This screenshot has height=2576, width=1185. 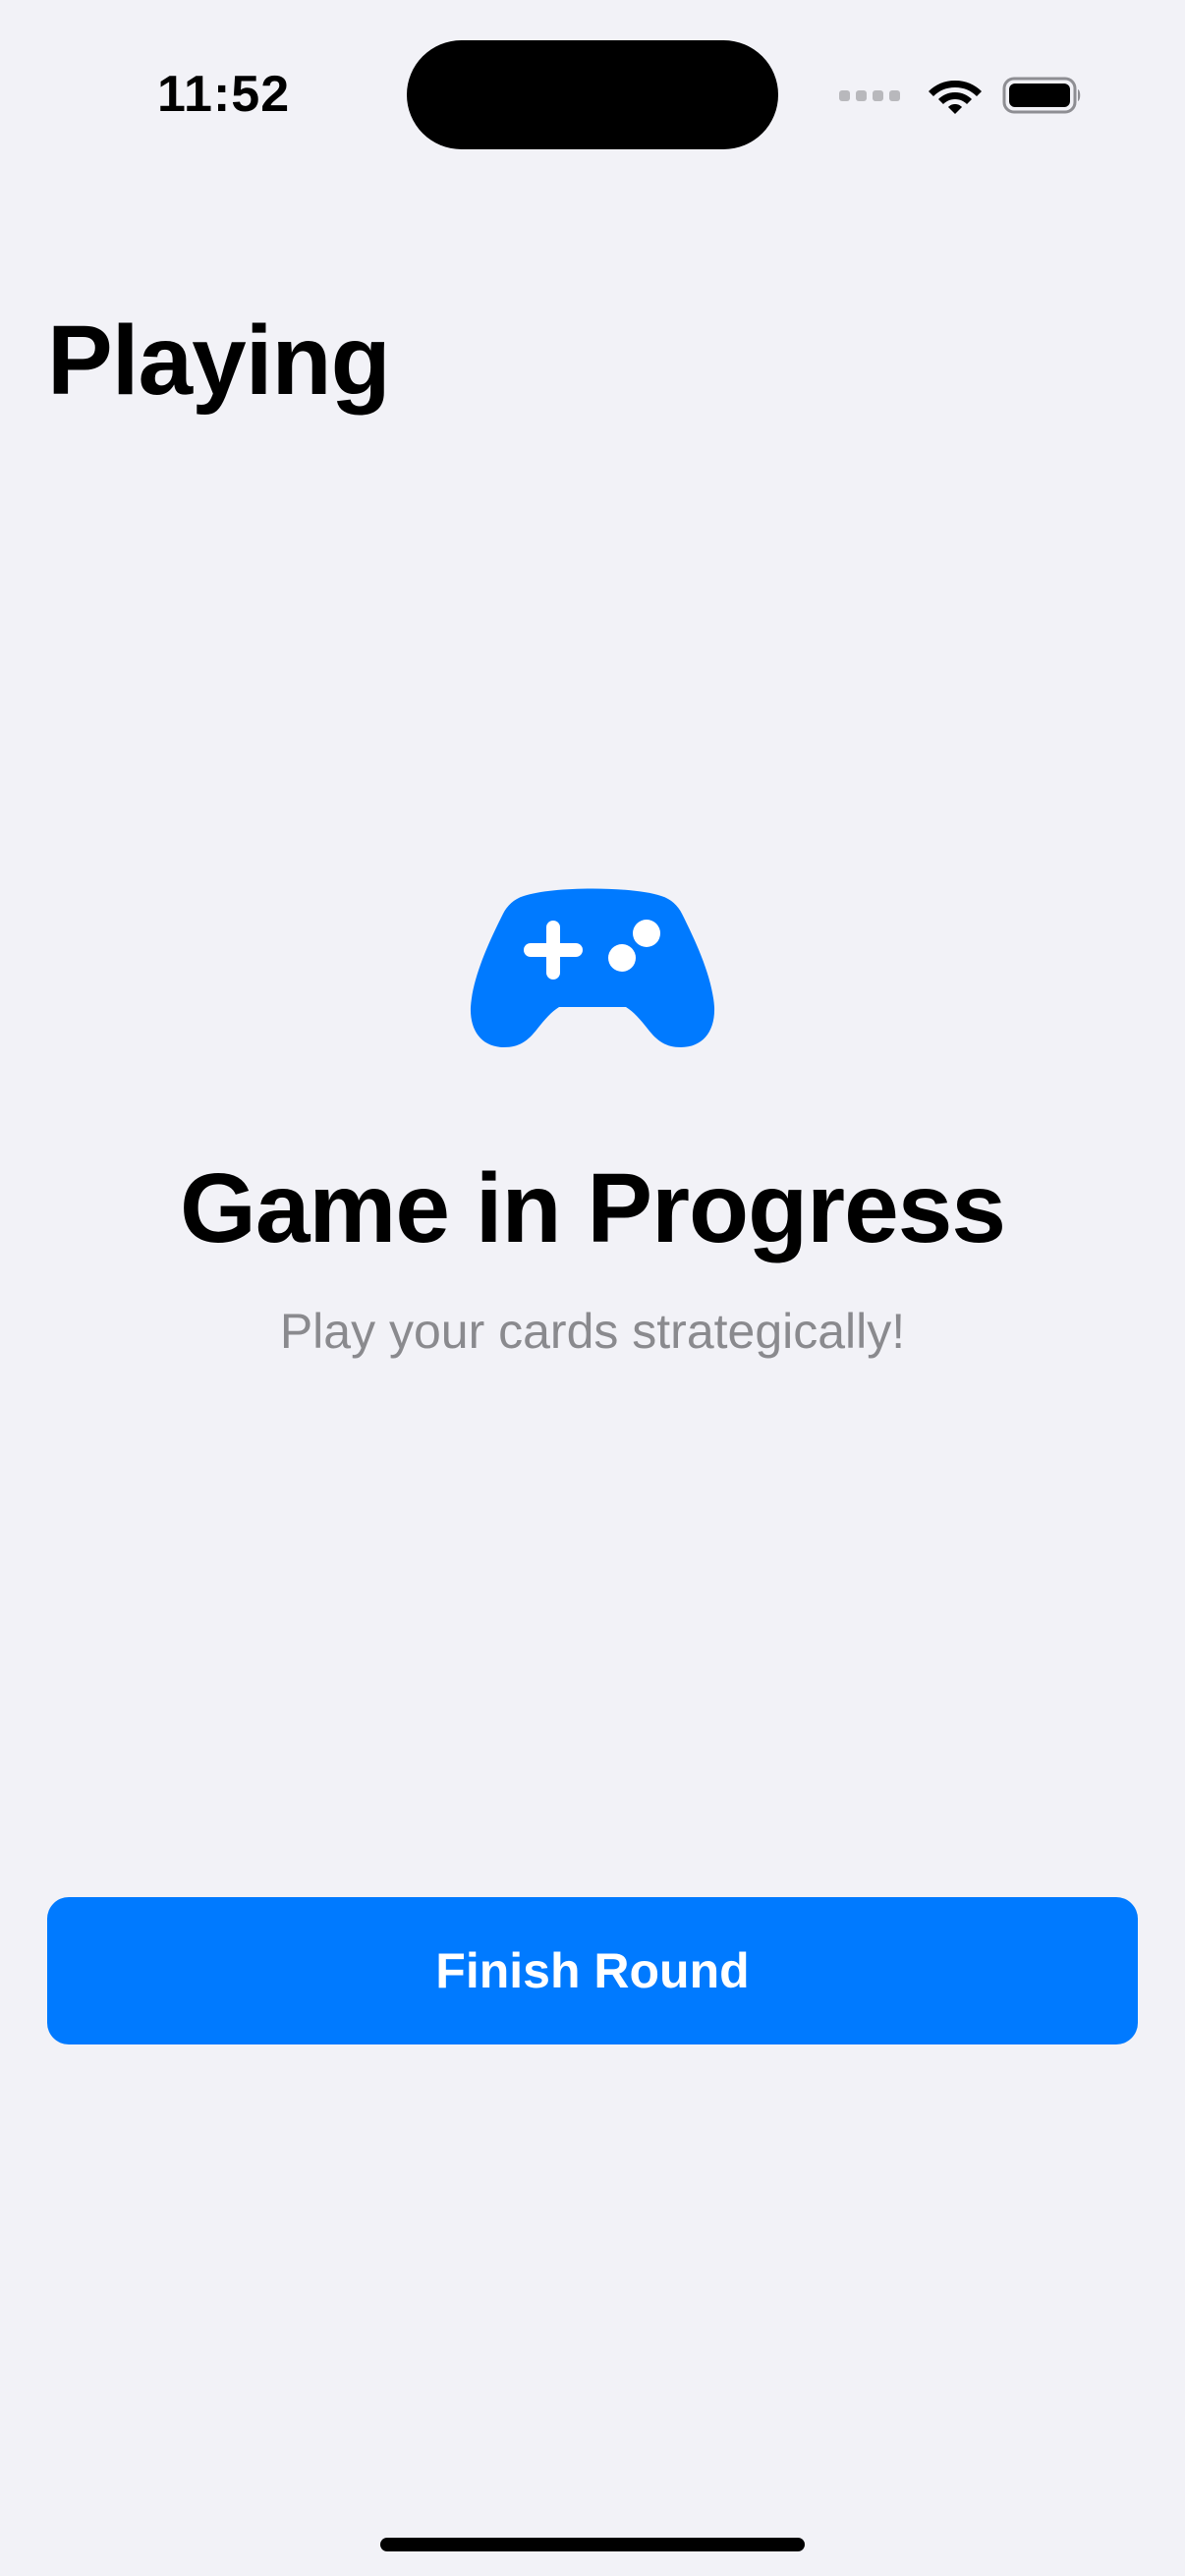 I want to click on status-indicators, so click(x=961, y=95).